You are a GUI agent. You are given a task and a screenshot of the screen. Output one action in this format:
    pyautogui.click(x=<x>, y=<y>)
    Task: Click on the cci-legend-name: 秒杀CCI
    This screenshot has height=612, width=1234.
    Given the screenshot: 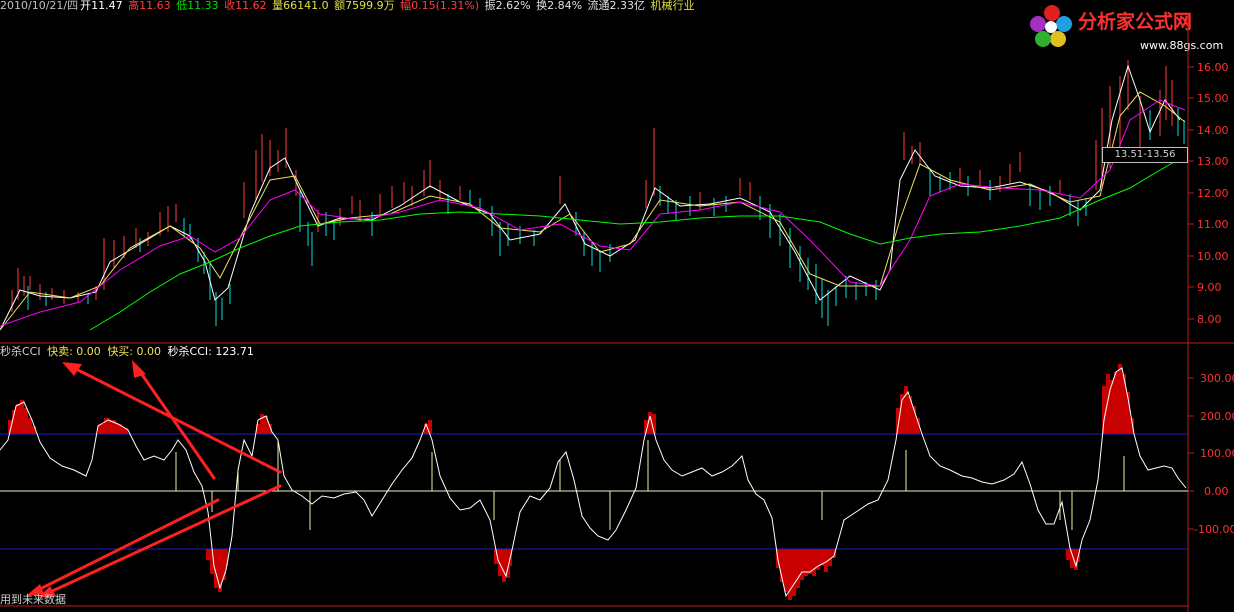 What is the action you would take?
    pyautogui.click(x=20, y=351)
    